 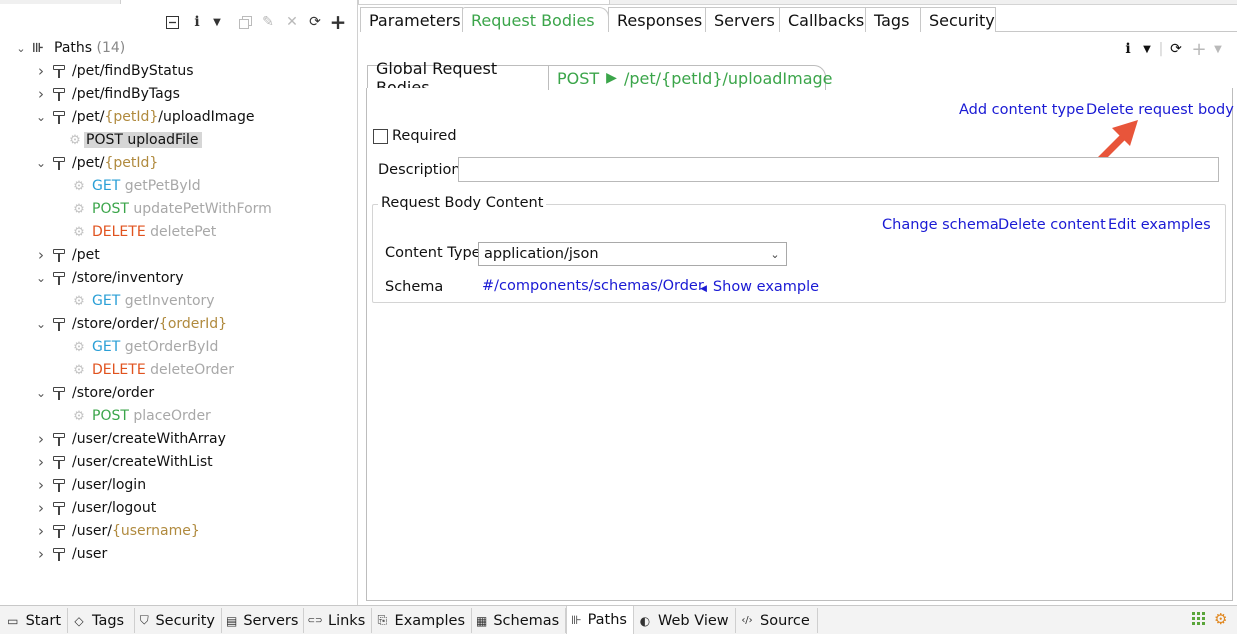 I want to click on tree-path-item: ⌄ /store/inventory, so click(x=109, y=278).